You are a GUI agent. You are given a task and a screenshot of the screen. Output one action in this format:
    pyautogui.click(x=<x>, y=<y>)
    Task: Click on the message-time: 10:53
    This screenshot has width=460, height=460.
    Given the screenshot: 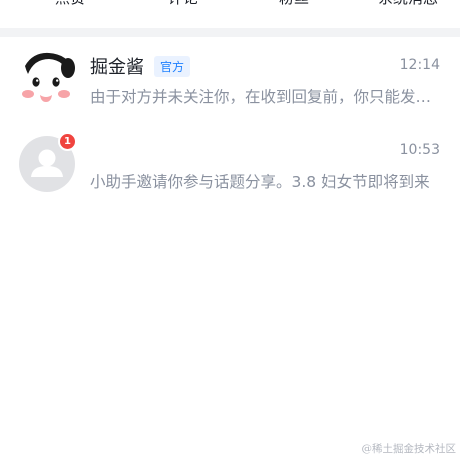 What is the action you would take?
    pyautogui.click(x=419, y=150)
    